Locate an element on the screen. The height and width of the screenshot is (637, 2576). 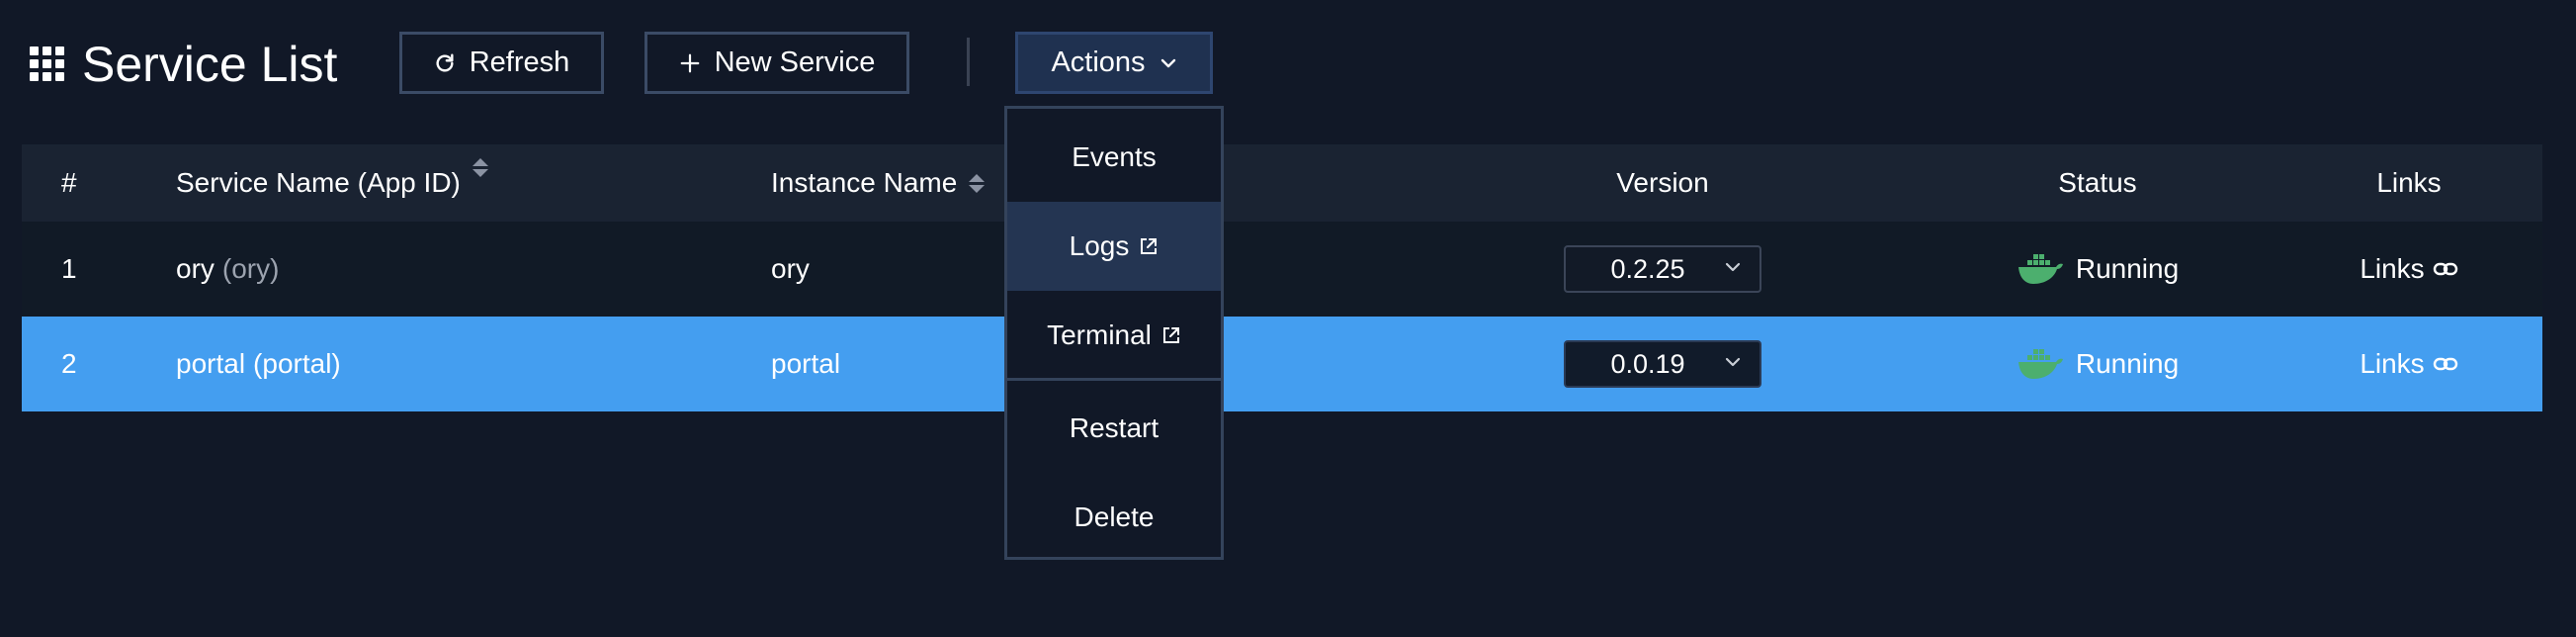
service-name-label: ory is located at coordinates (195, 268).